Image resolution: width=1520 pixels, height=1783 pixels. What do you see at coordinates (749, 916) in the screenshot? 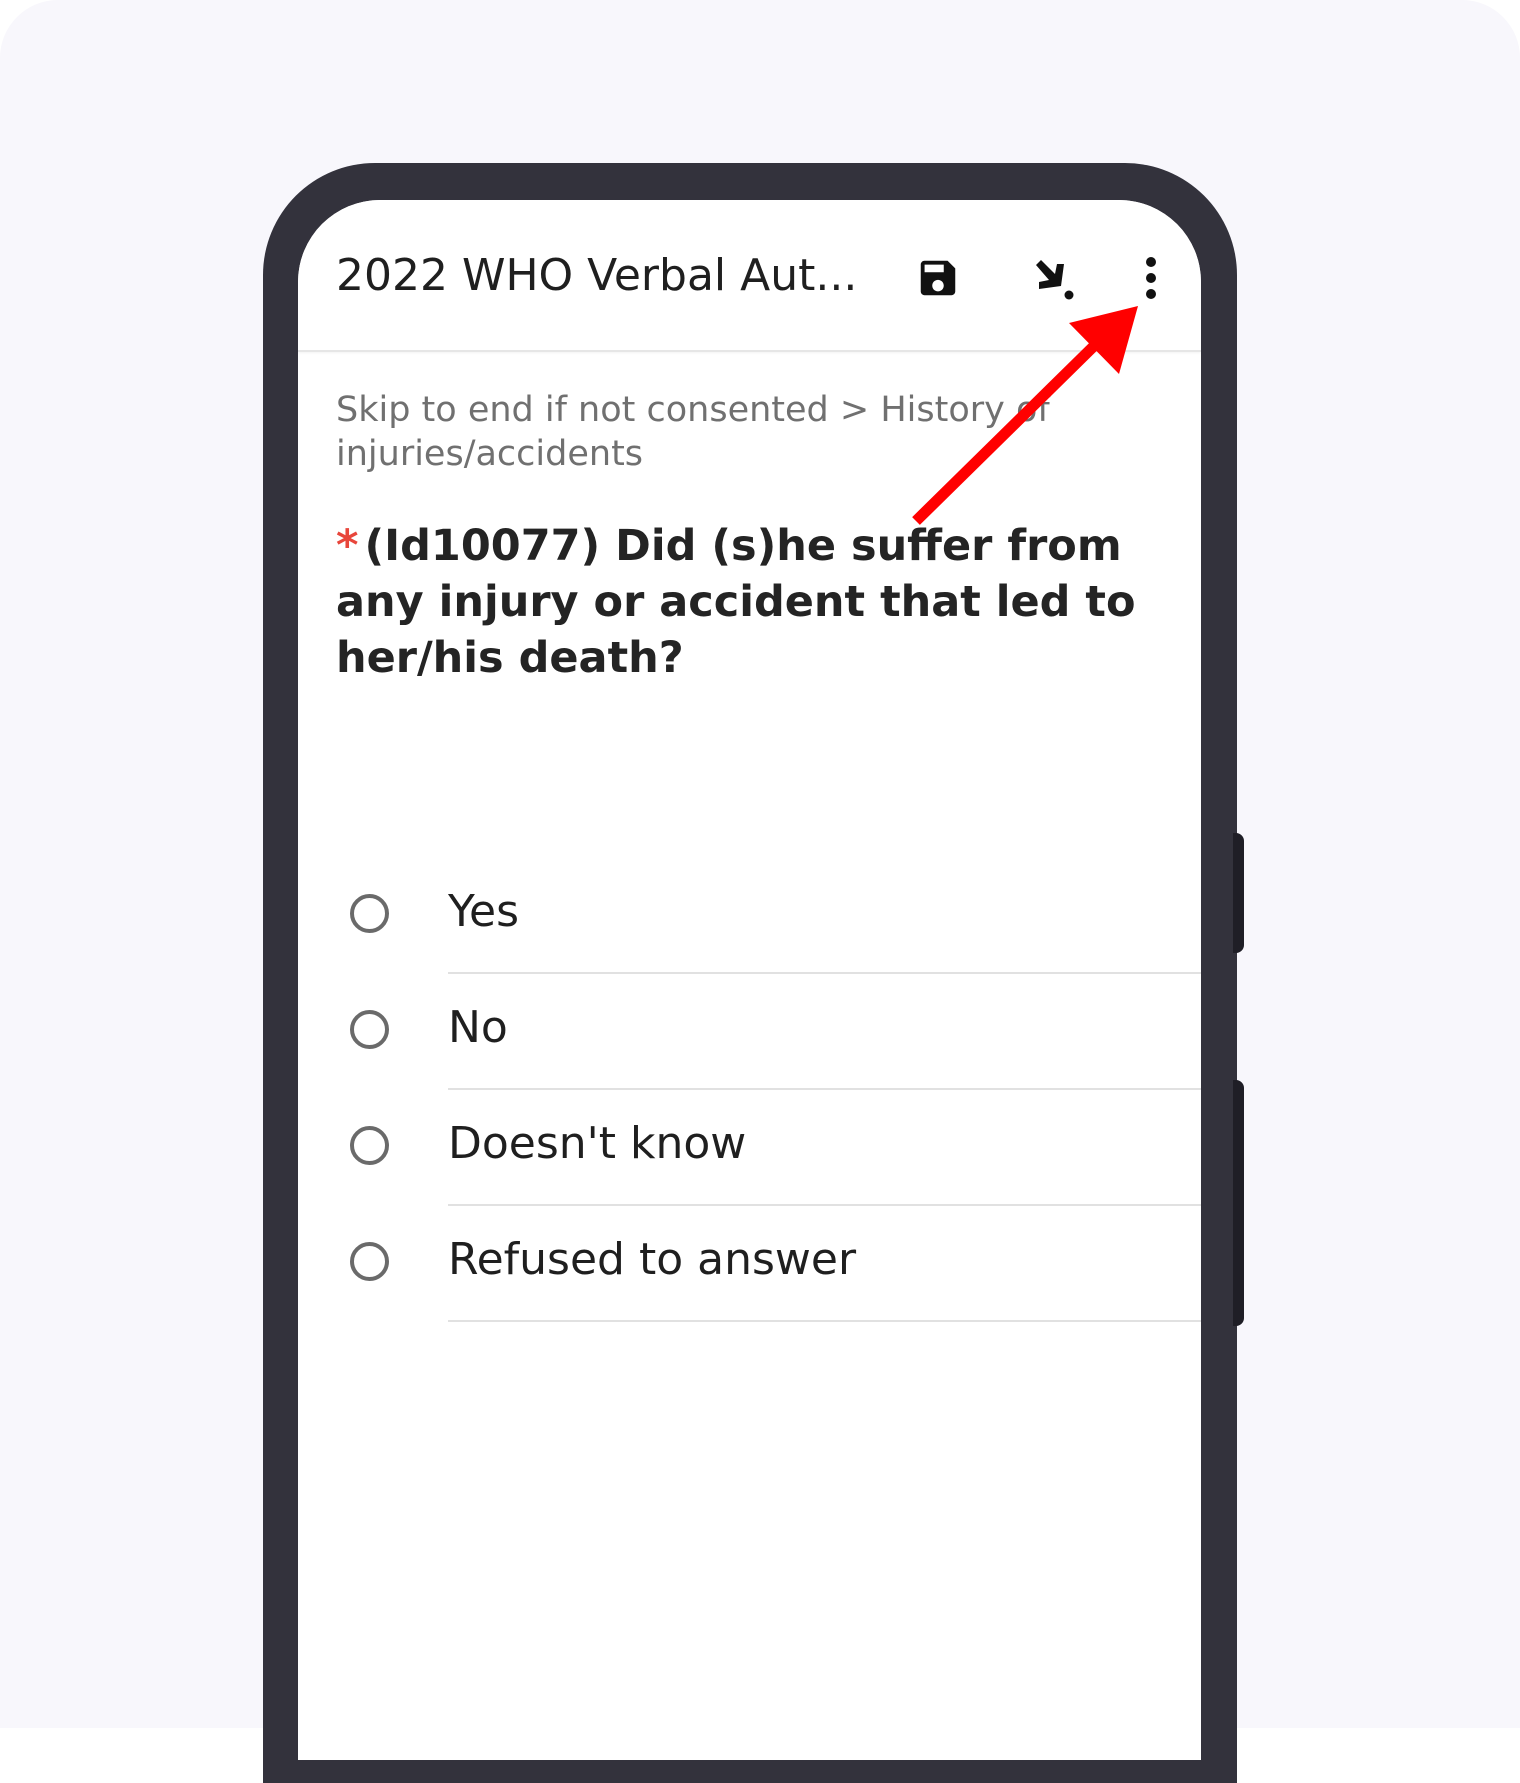
I see `option-yes: Yes` at bounding box center [749, 916].